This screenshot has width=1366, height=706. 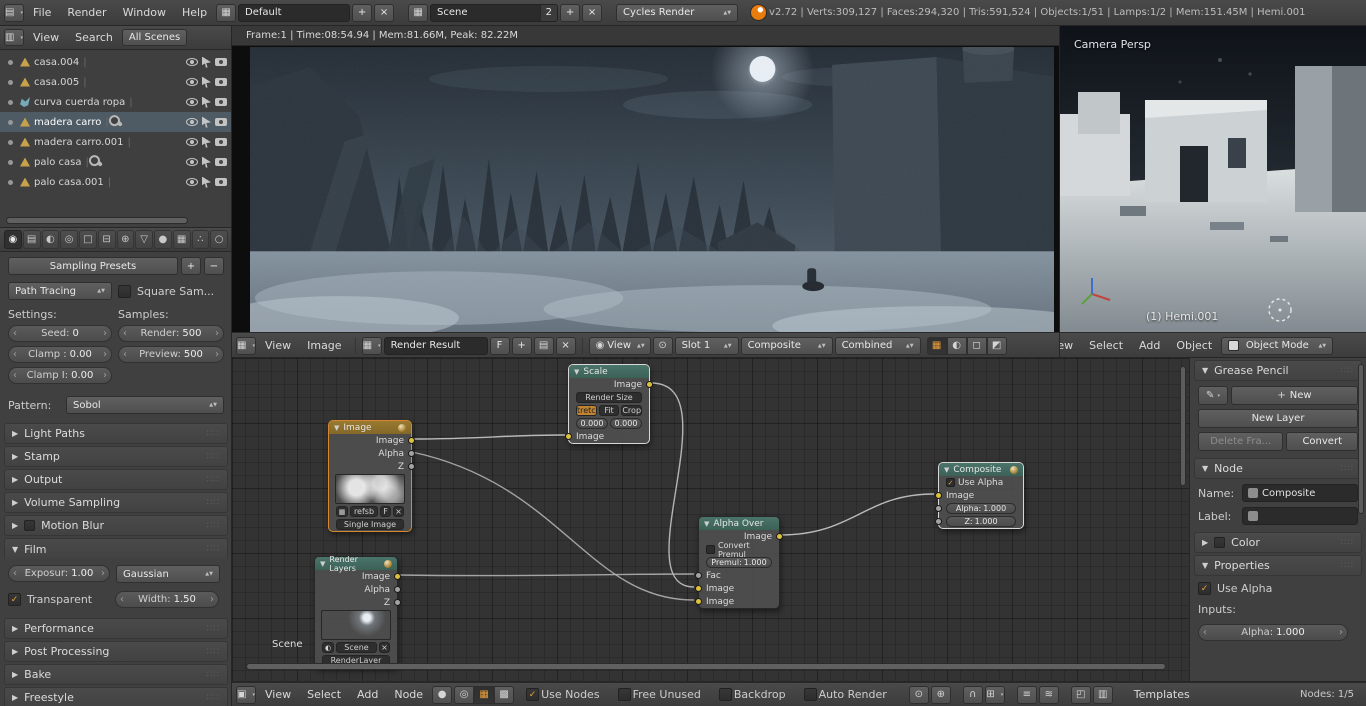 I want to click on panel-motion-blur: ▶ Motion Blur ∷∷, so click(x=116, y=525).